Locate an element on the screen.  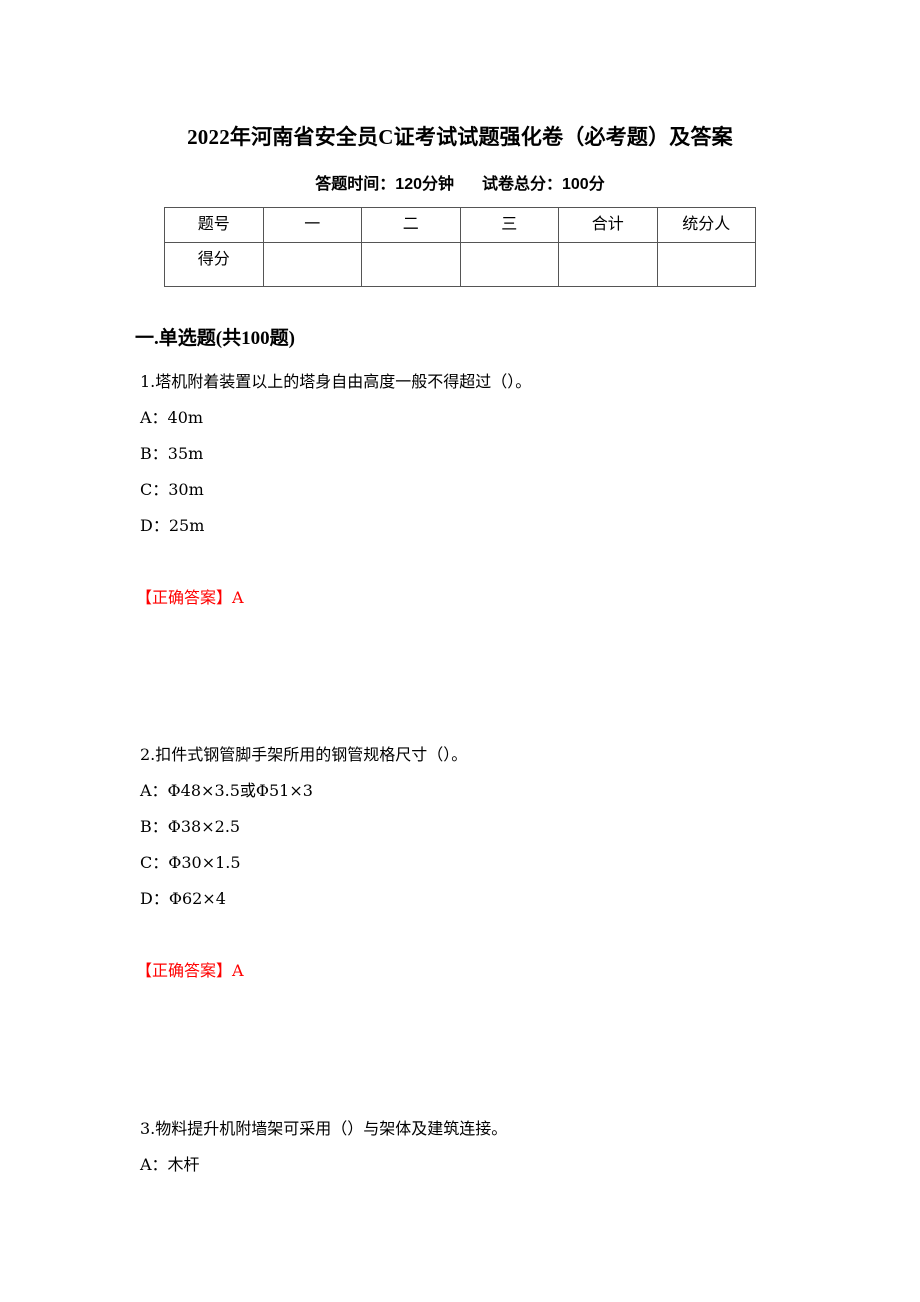
exam-info: 答题时间：120分钟 试卷总分：100分 is located at coordinates (460, 182).